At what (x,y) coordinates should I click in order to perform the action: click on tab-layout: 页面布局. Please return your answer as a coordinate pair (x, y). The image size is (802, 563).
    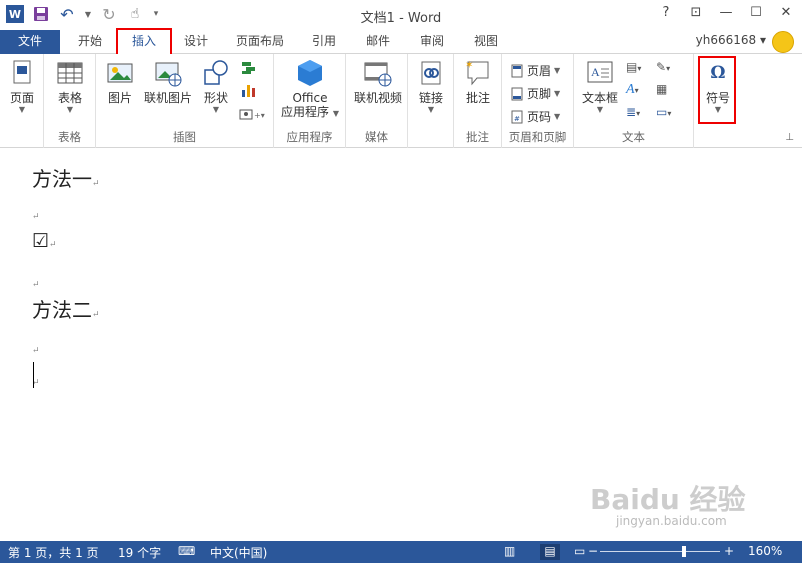
    Looking at the image, I should click on (260, 42).